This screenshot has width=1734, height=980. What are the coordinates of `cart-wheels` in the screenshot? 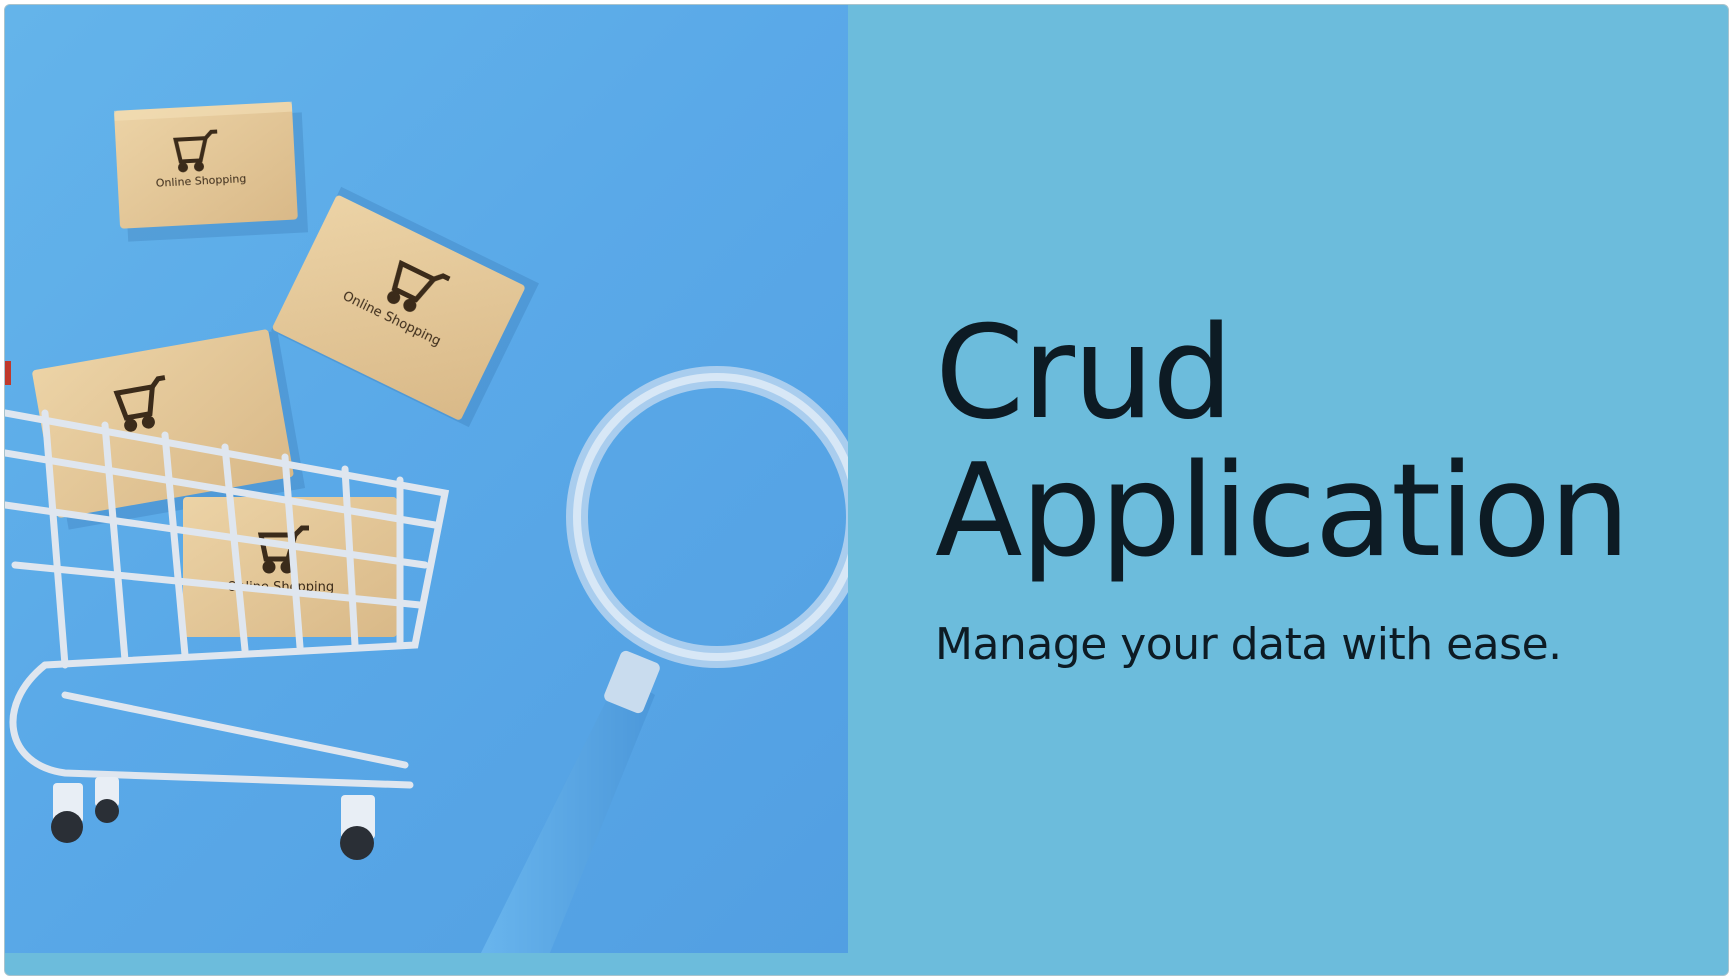 It's located at (213, 818).